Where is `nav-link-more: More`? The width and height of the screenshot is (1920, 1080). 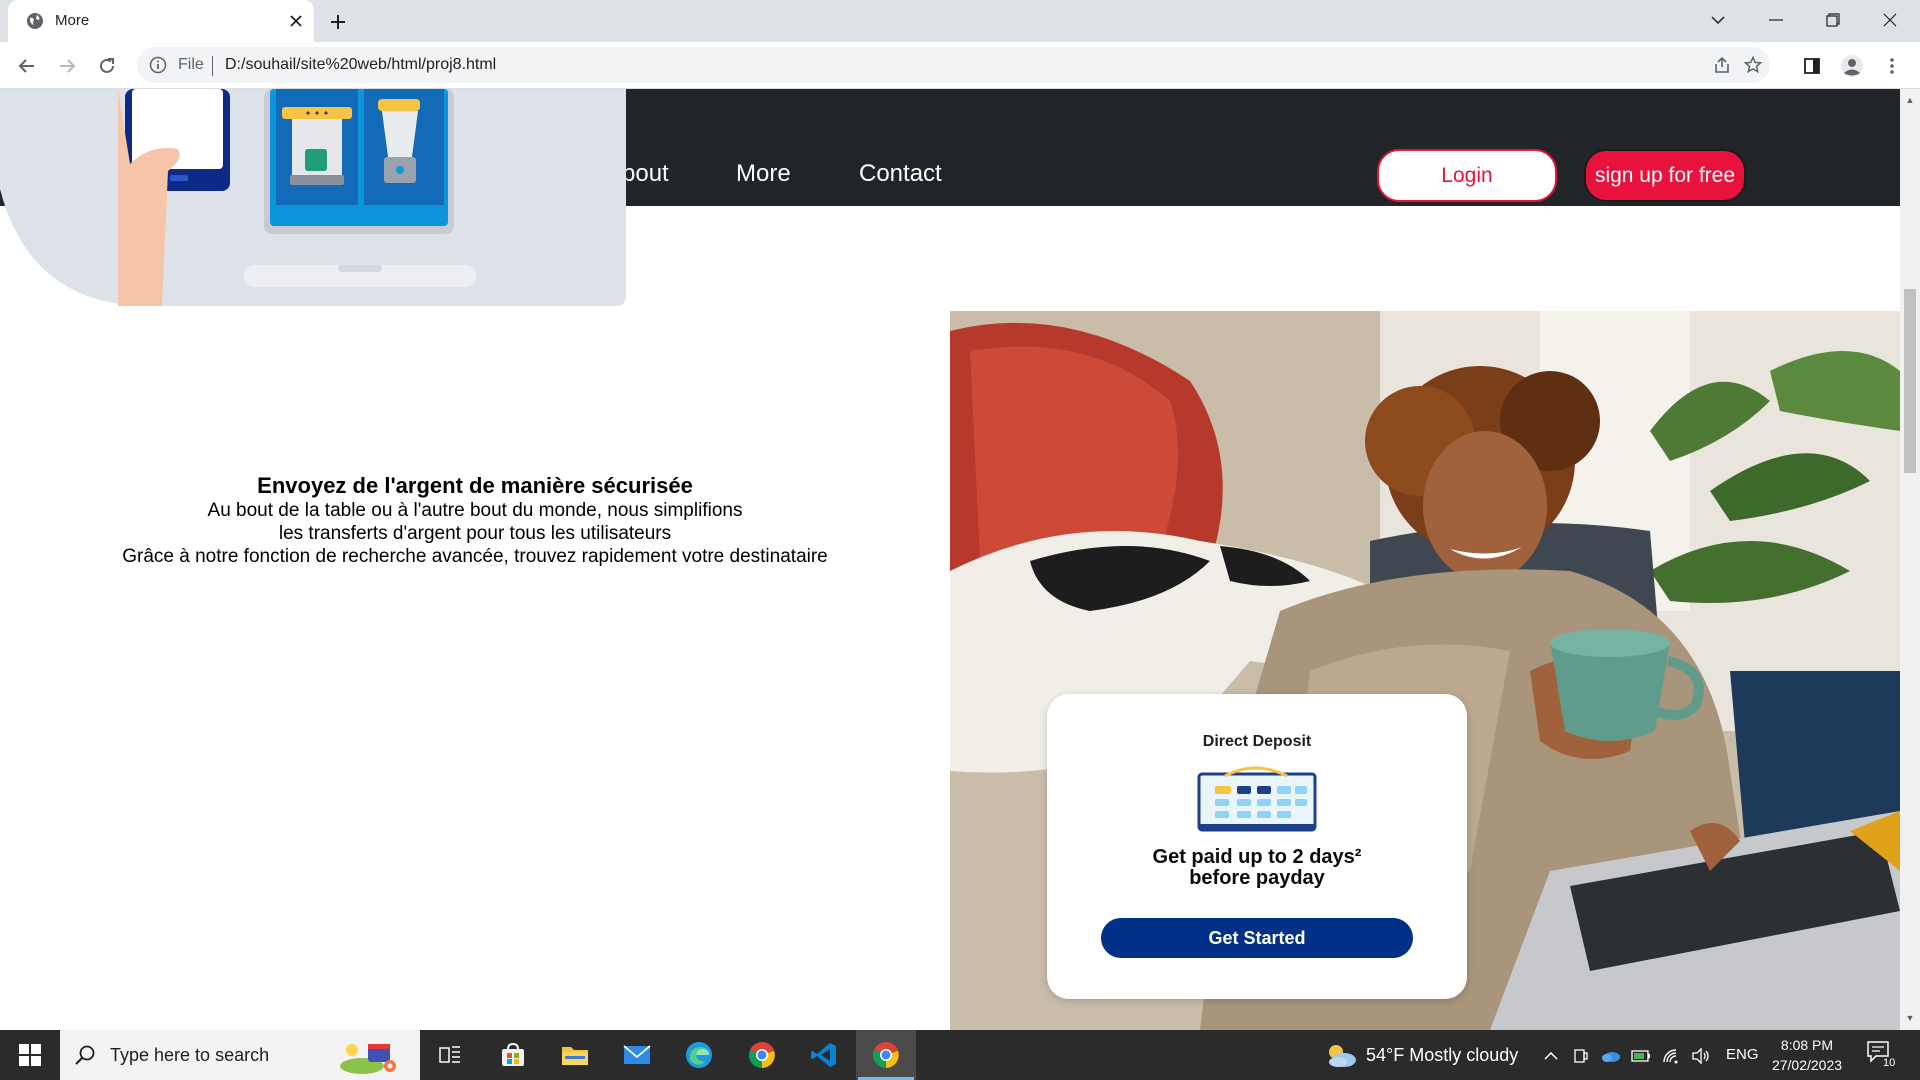
nav-link-more: More is located at coordinates (763, 174).